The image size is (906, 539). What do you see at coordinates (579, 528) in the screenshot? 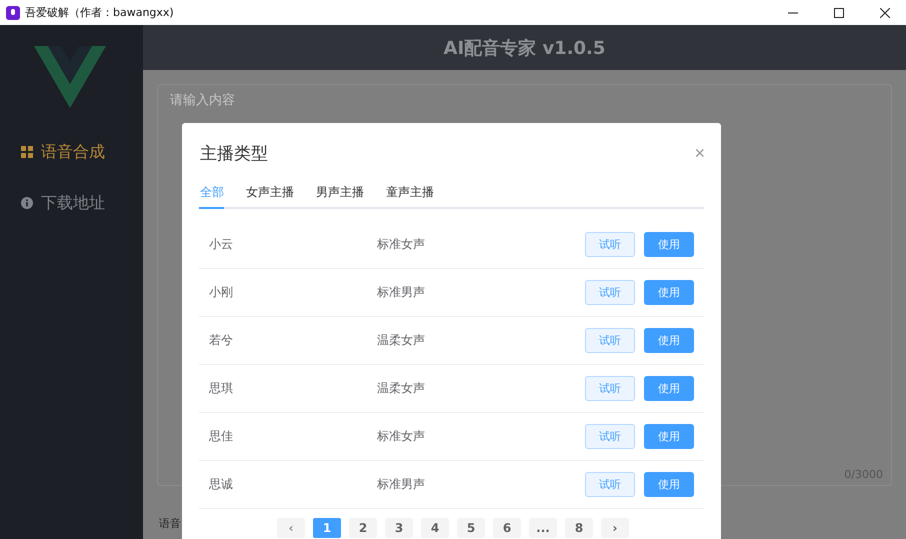
I see `page-button: 8` at bounding box center [579, 528].